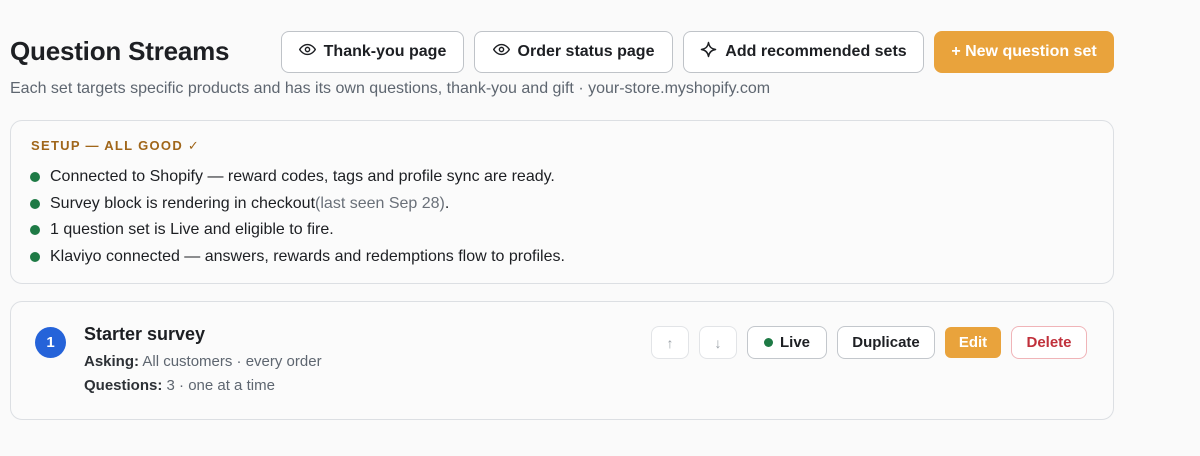 The height and width of the screenshot is (456, 1200). I want to click on add-recommended-sets-button: Add recommended sets, so click(803, 52).